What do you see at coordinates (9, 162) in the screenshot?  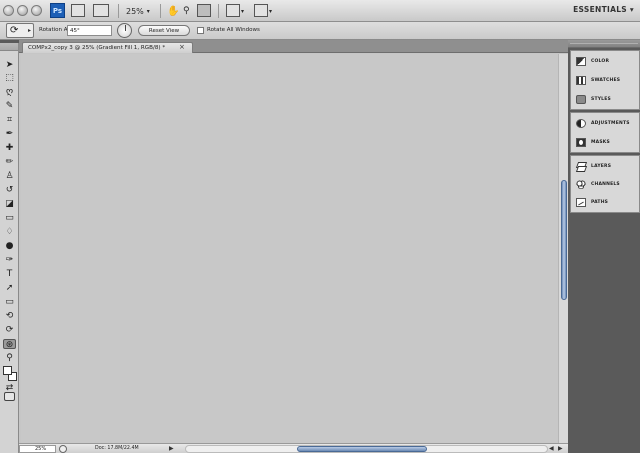 I see `brush-tool: ✏` at bounding box center [9, 162].